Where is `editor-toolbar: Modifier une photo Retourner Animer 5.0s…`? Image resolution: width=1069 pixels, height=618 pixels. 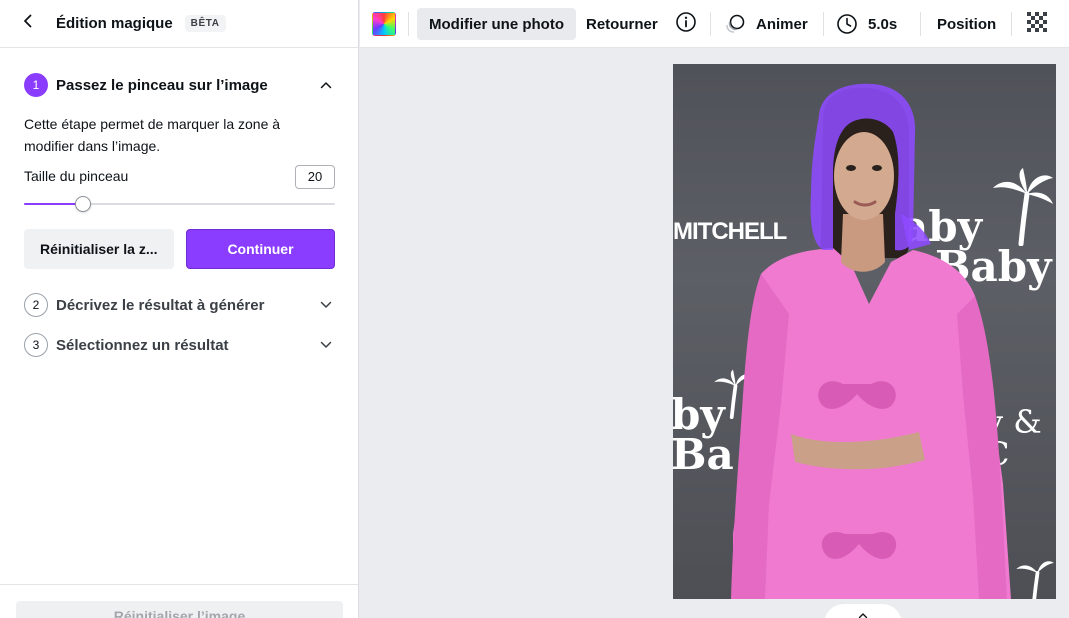 editor-toolbar: Modifier une photo Retourner Animer 5.0s… is located at coordinates (714, 24).